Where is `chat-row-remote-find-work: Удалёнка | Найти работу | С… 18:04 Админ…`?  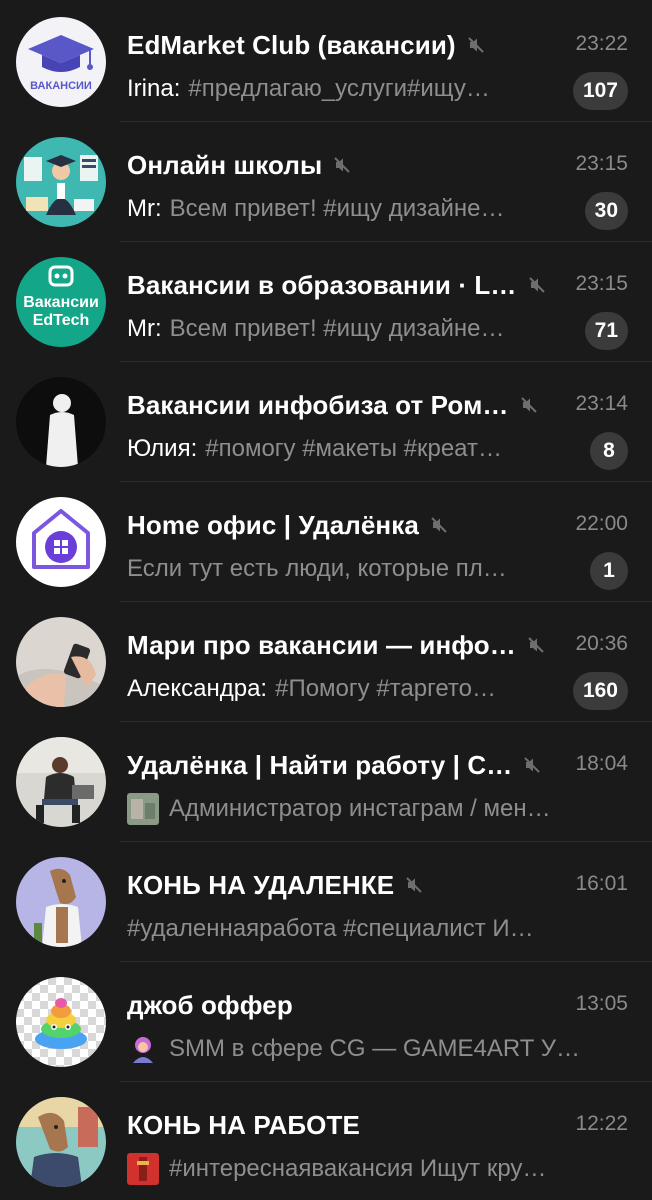
chat-row-remote-find-work: Удалёнка | Найти работу | С… 18:04 Админ… is located at coordinates (326, 782).